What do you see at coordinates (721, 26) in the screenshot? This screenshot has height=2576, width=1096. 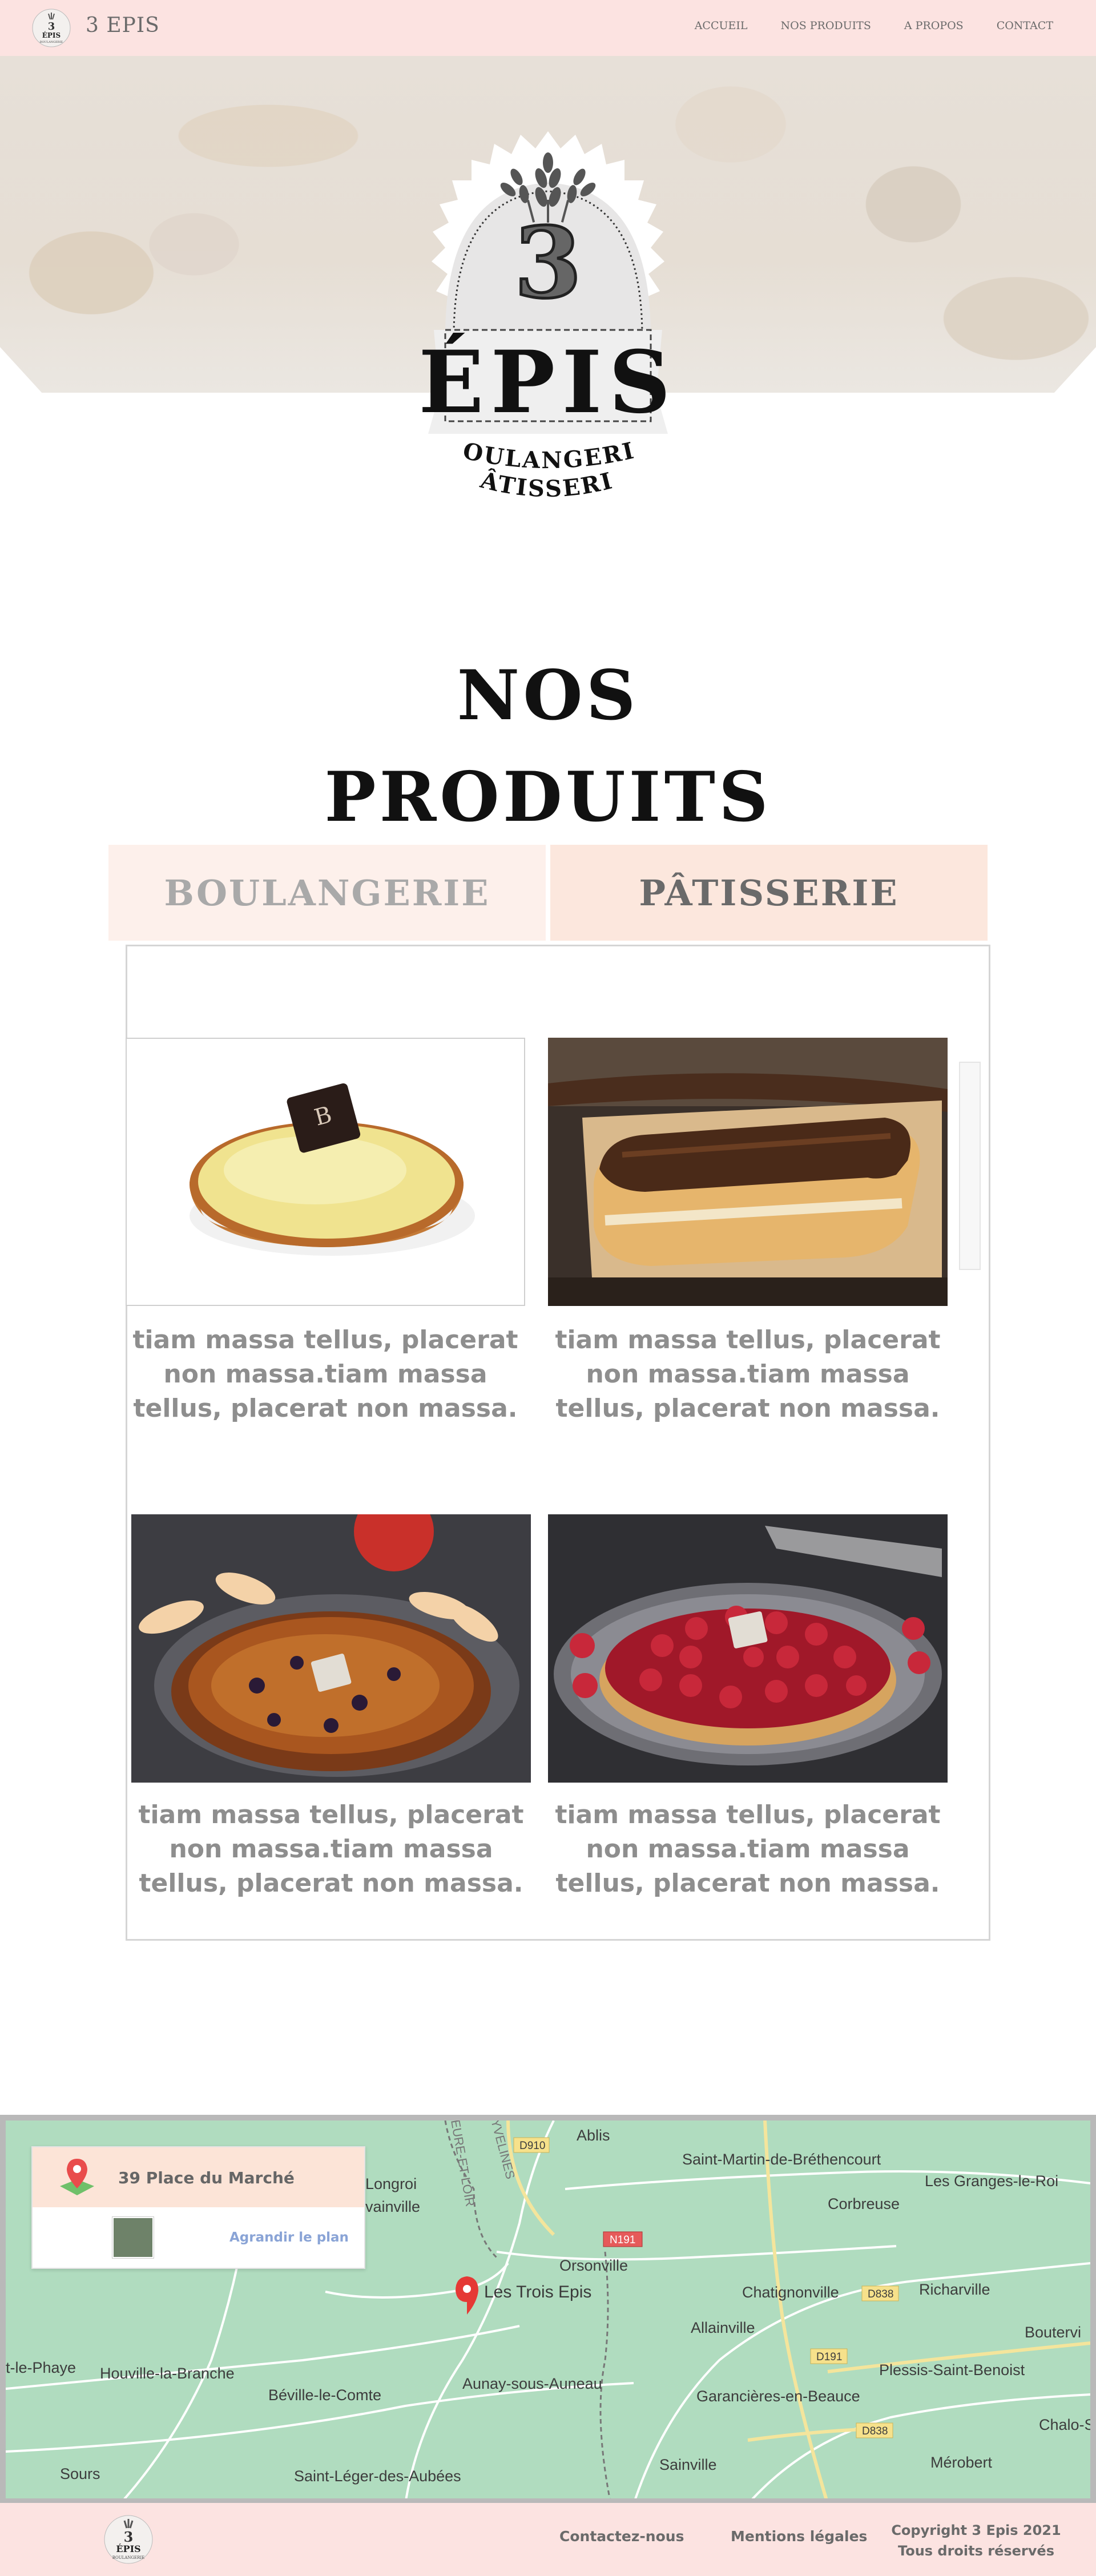 I see `nav-link-accueil: ACCUEIL` at bounding box center [721, 26].